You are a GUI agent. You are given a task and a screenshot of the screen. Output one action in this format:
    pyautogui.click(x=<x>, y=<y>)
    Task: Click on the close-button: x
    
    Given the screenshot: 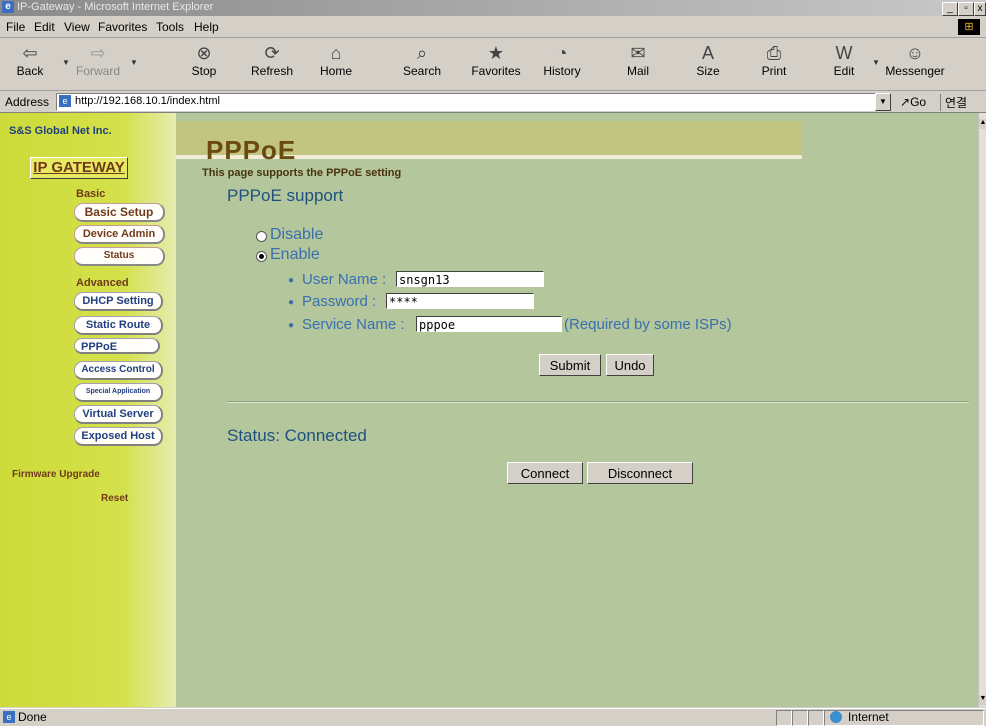 What is the action you would take?
    pyautogui.click(x=980, y=9)
    